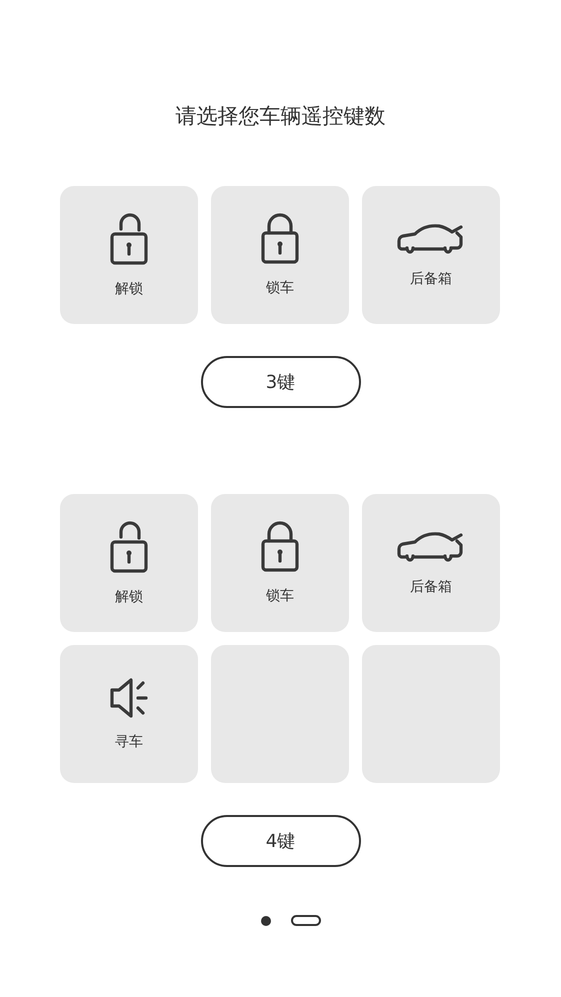 This screenshot has height=997, width=561. Describe the element at coordinates (280, 841) in the screenshot. I see `key-count-button: 4键` at that location.